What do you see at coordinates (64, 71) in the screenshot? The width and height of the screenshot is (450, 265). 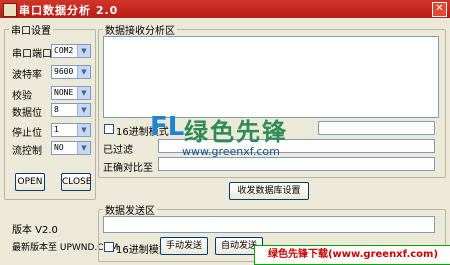 I see `baud-value: 9600` at bounding box center [64, 71].